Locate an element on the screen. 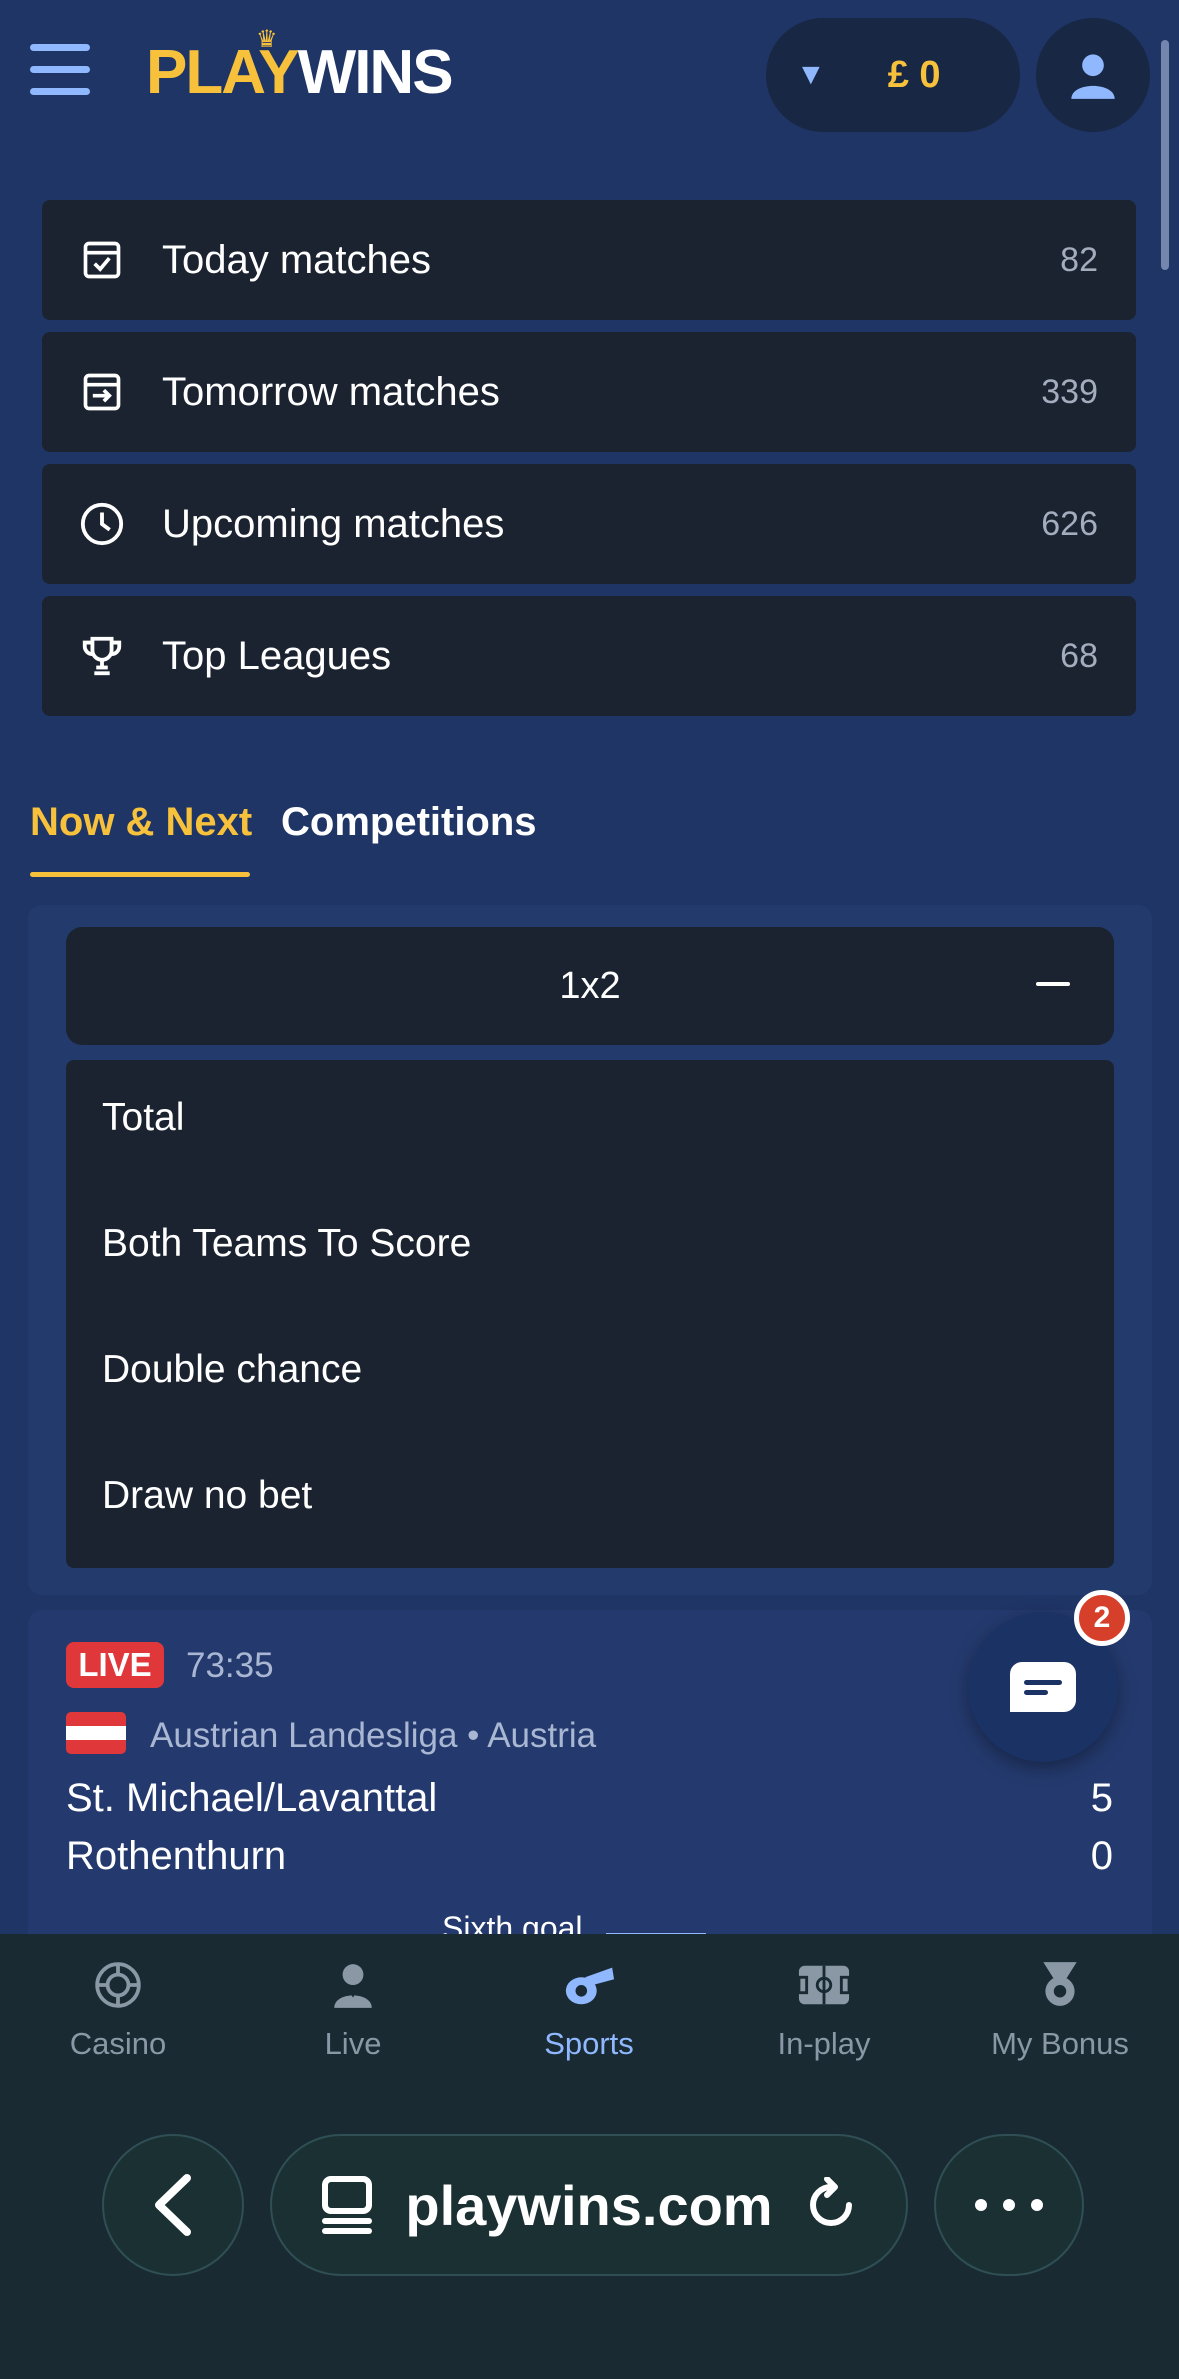  balance-amount: £ 0 is located at coordinates (914, 74).